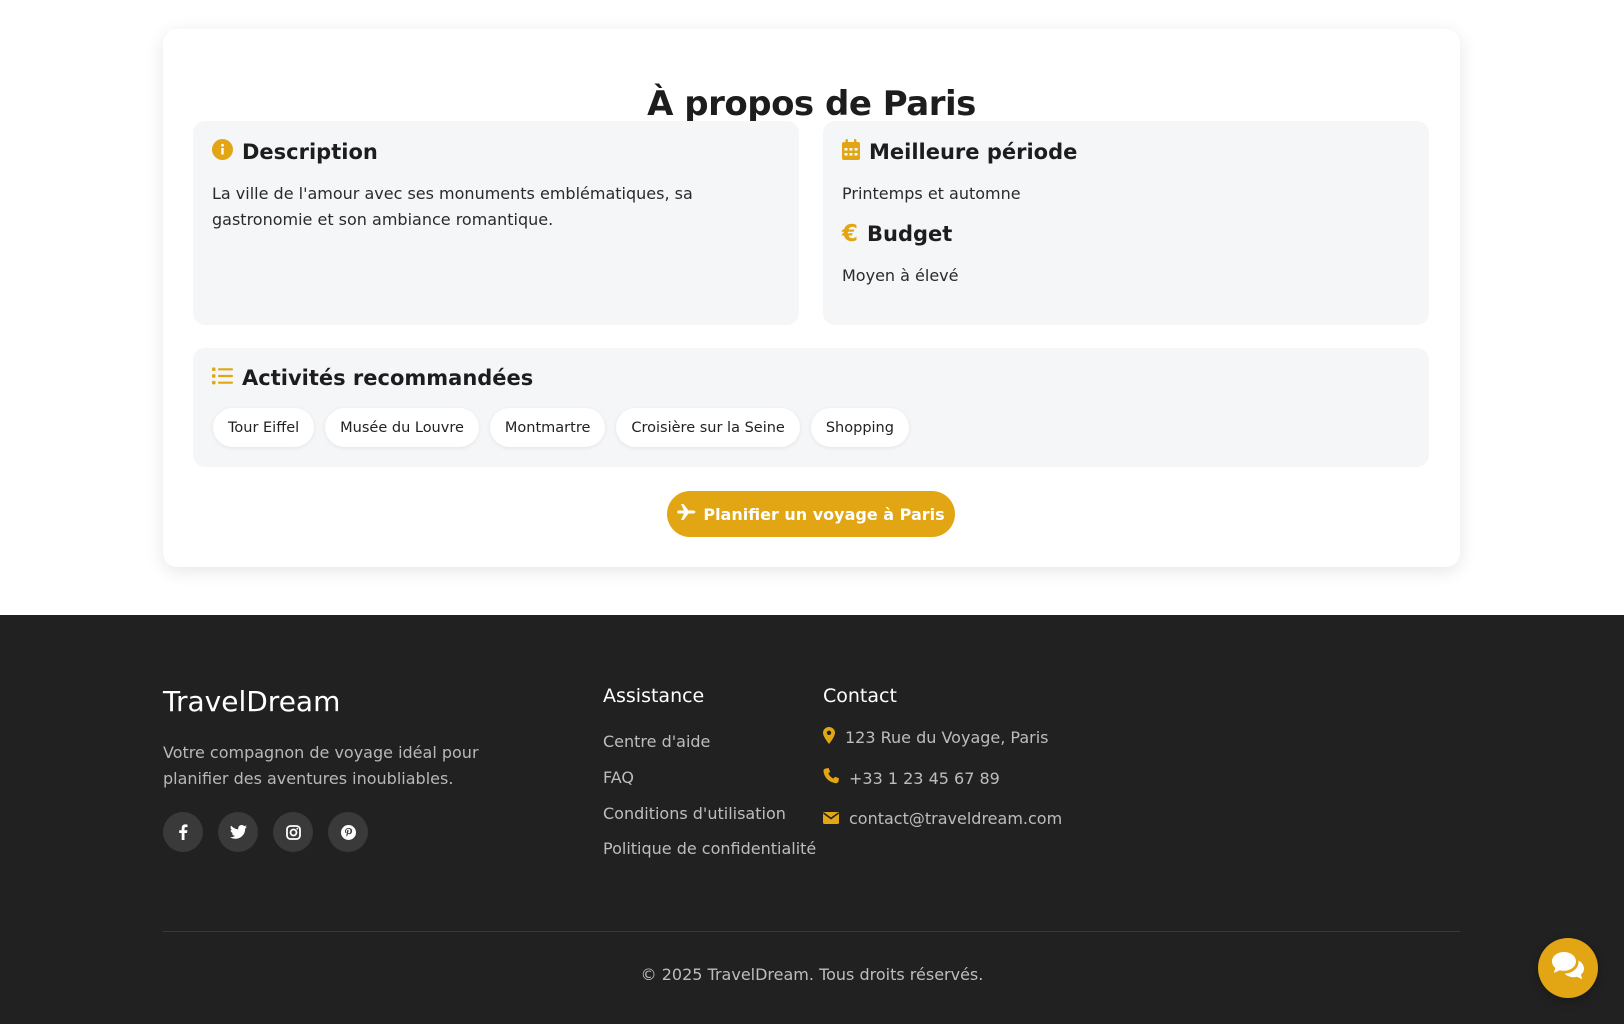  I want to click on period-text: Printemps et automne, so click(931, 193).